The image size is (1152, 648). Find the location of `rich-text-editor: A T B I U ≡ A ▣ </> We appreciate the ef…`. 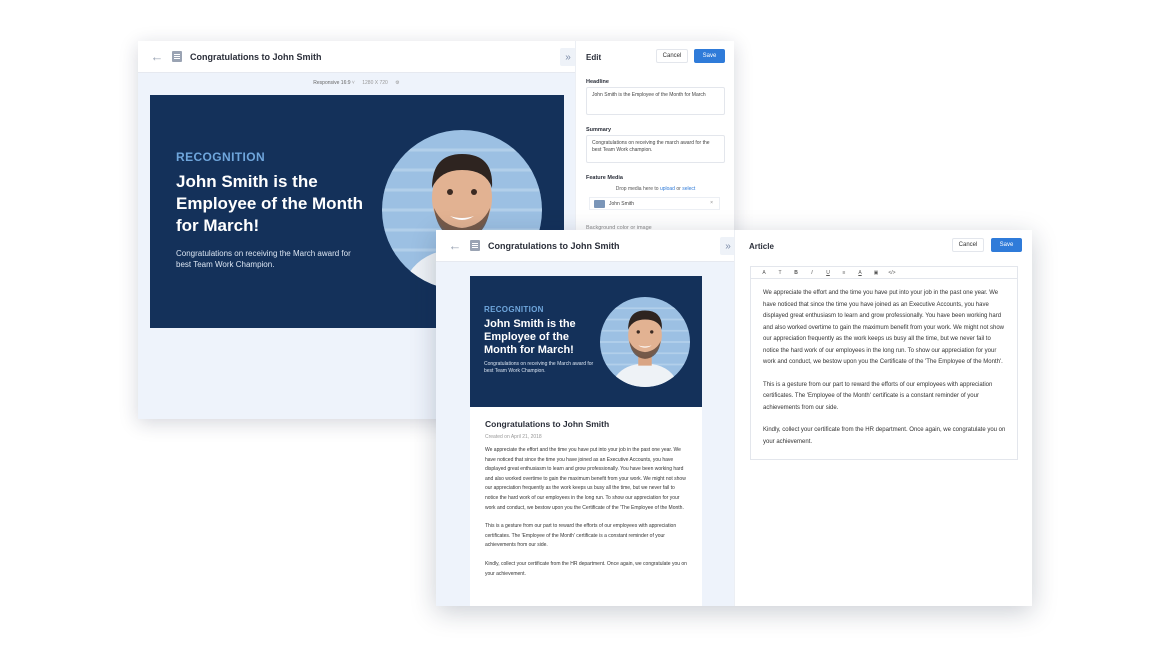

rich-text-editor: A T B I U ≡ A ▣ </> We appreciate the ef… is located at coordinates (884, 363).